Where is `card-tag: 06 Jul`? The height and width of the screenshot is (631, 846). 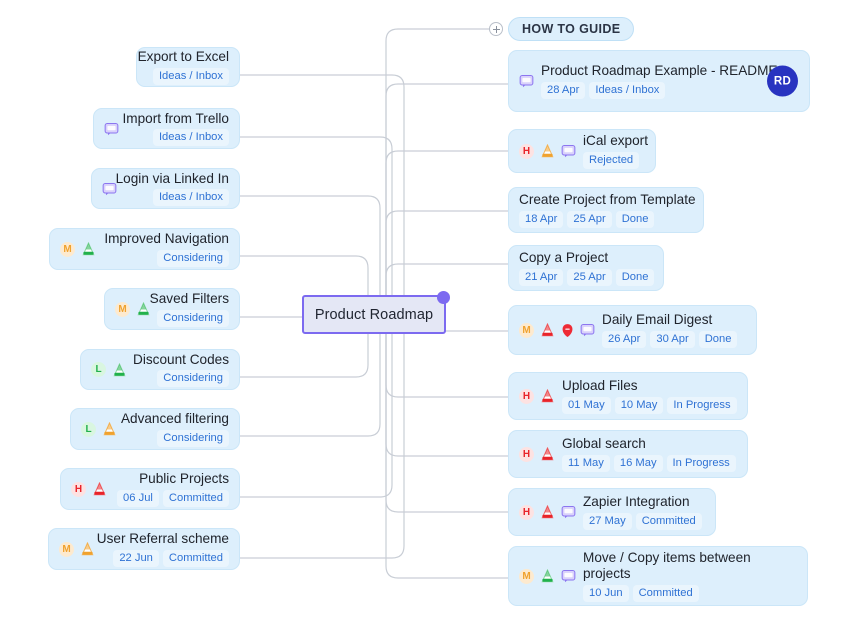
card-tag: 06 Jul is located at coordinates (138, 498).